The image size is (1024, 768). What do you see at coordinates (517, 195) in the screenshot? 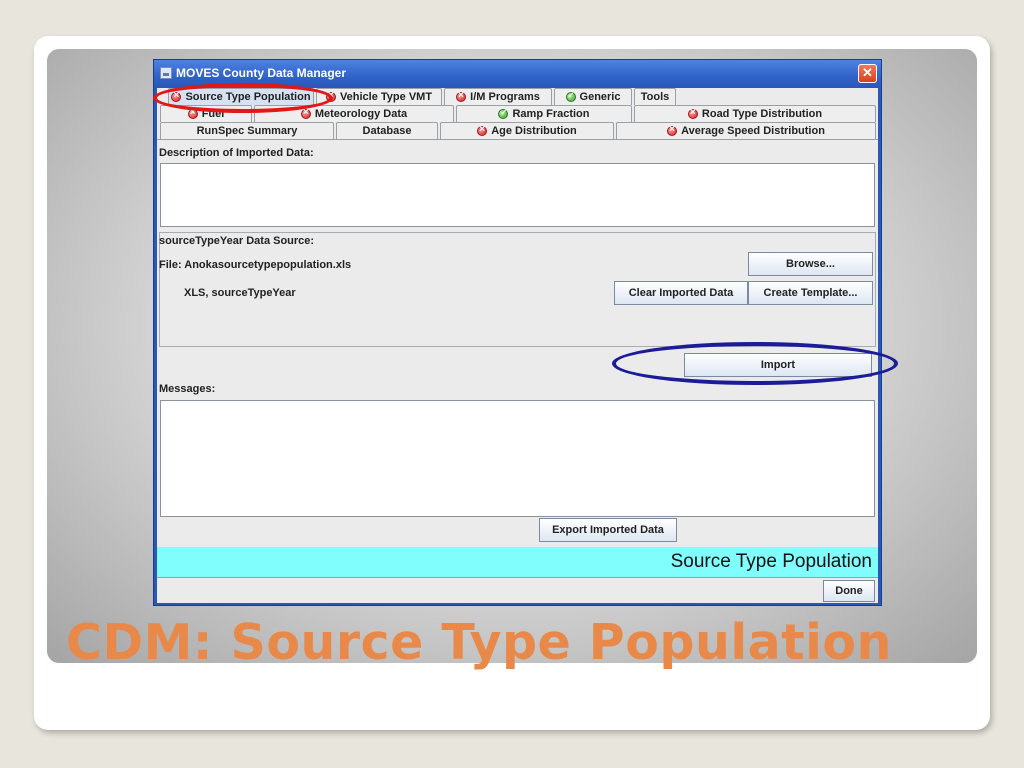
I see `description-textarea` at bounding box center [517, 195].